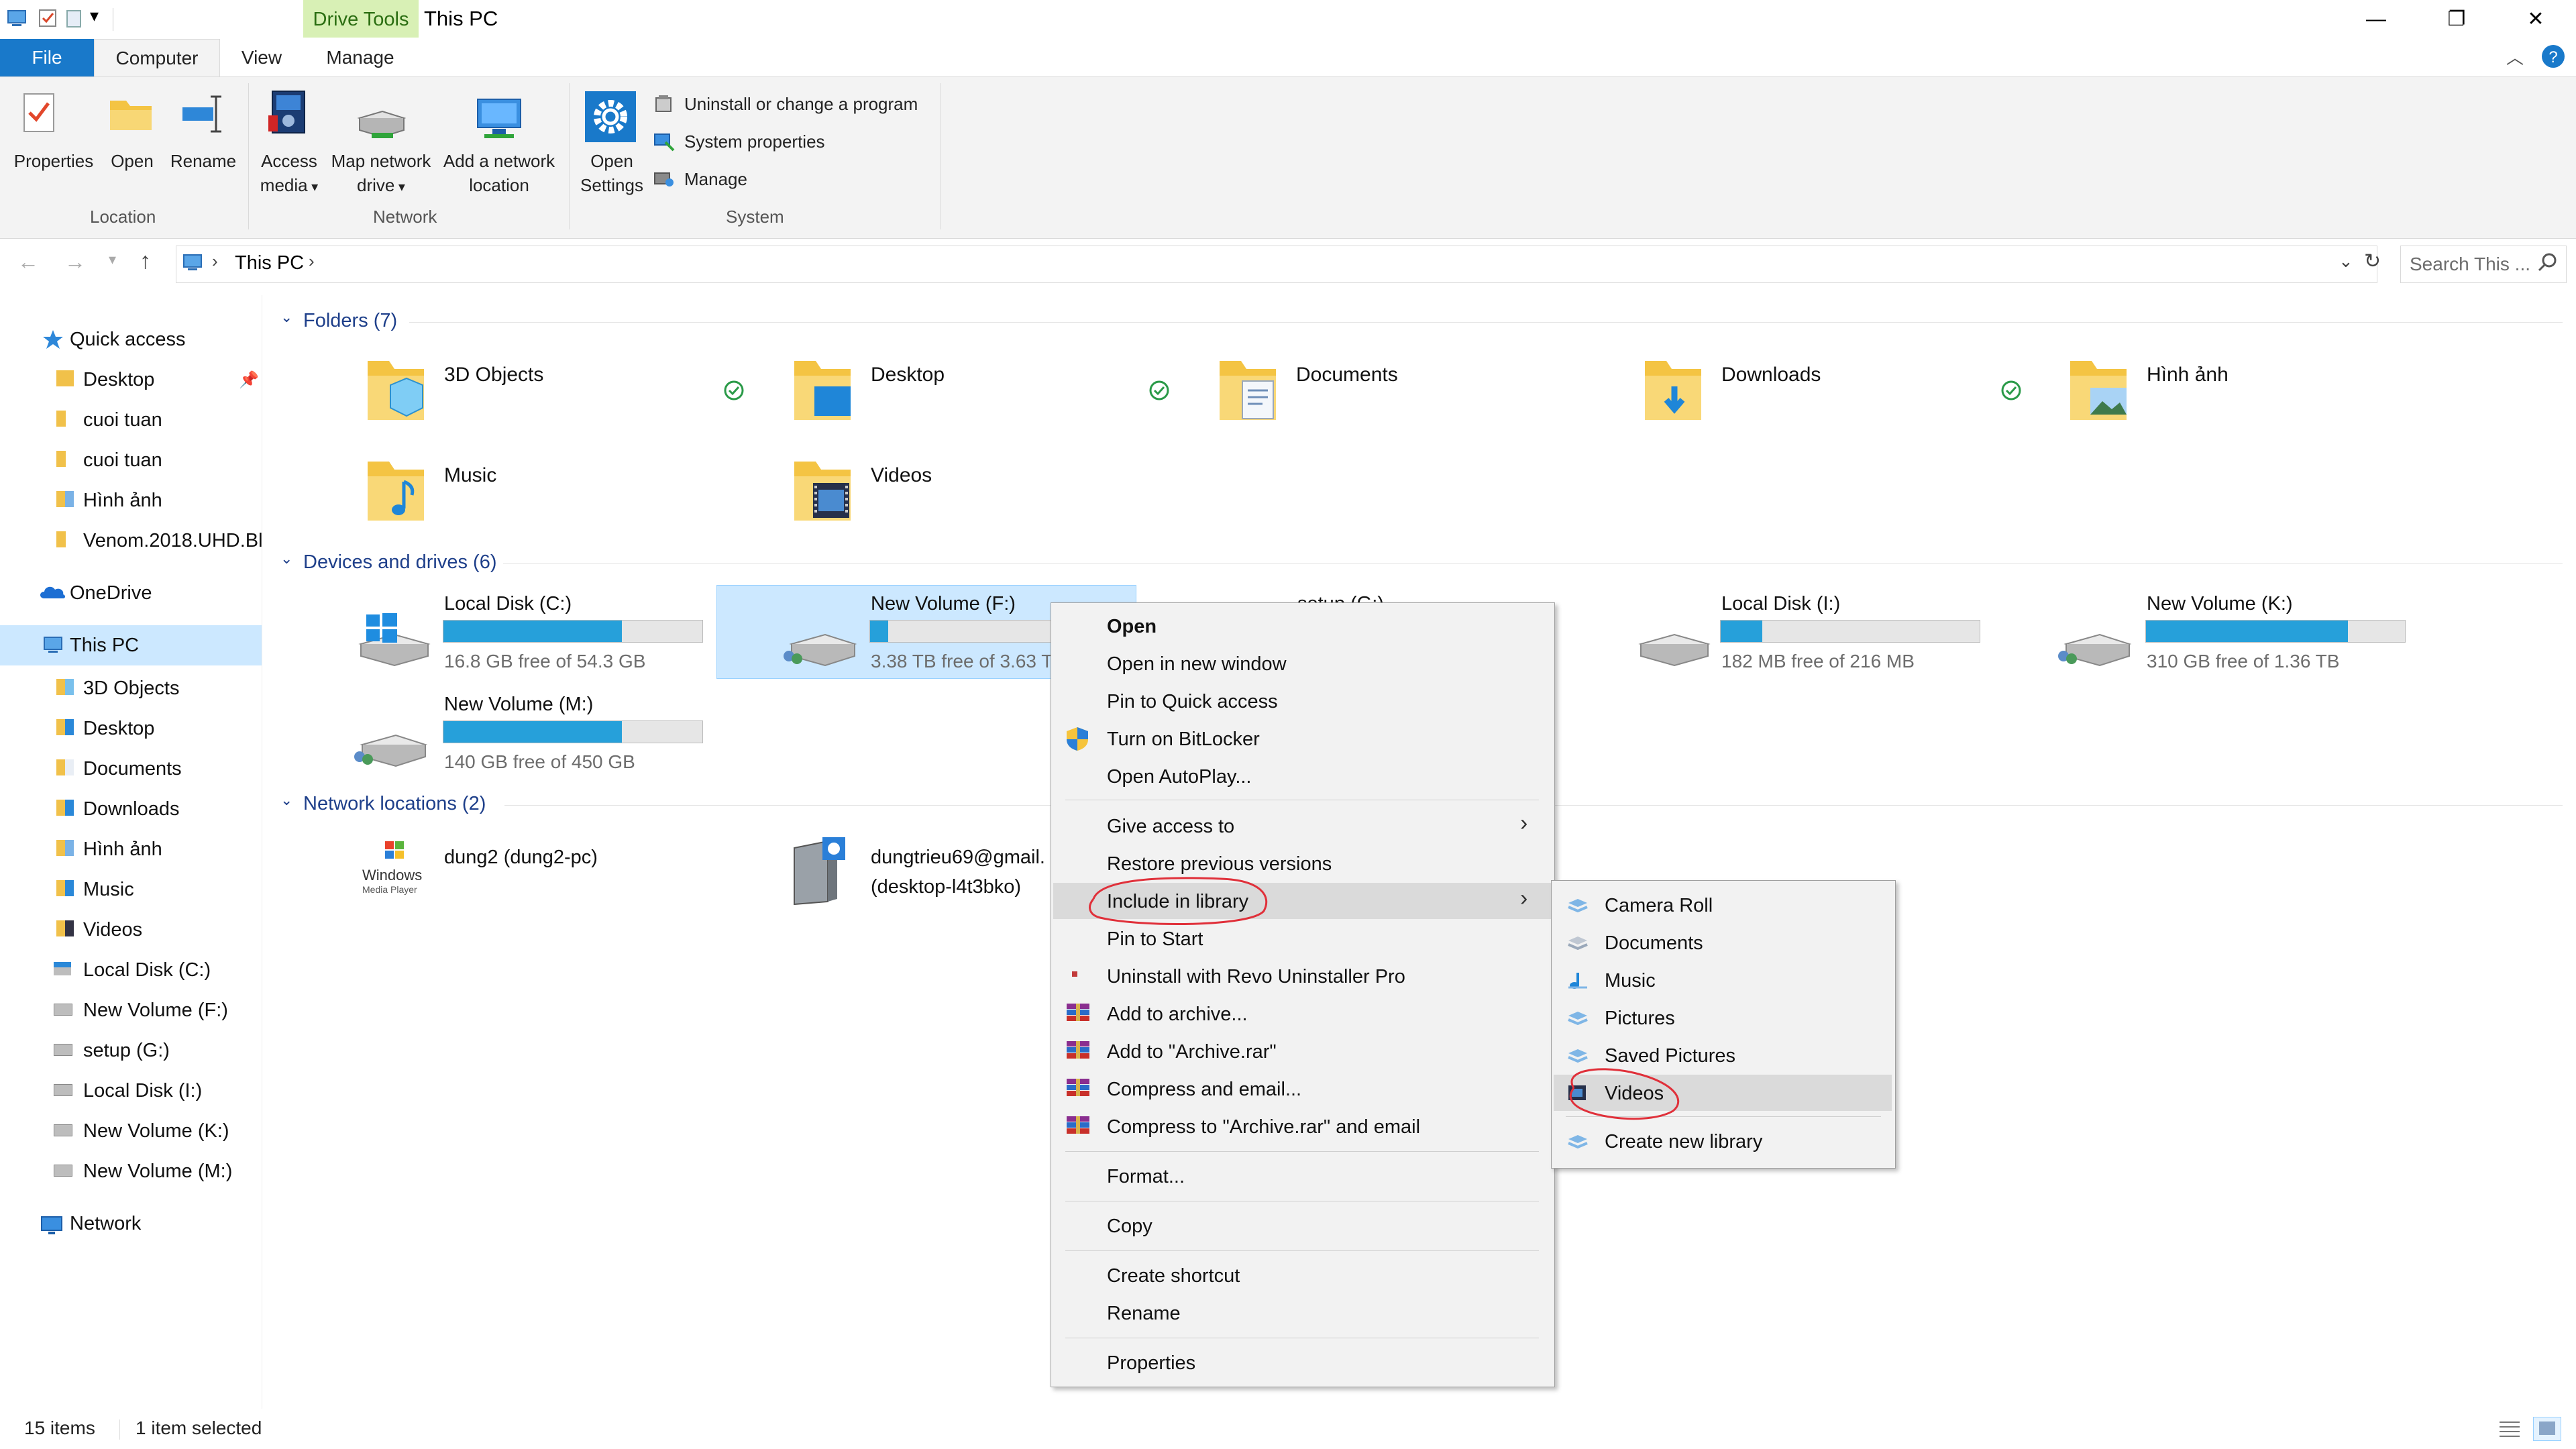 This screenshot has width=2576, height=1449. I want to click on address-dropdown-icon: ⌄, so click(2346, 261).